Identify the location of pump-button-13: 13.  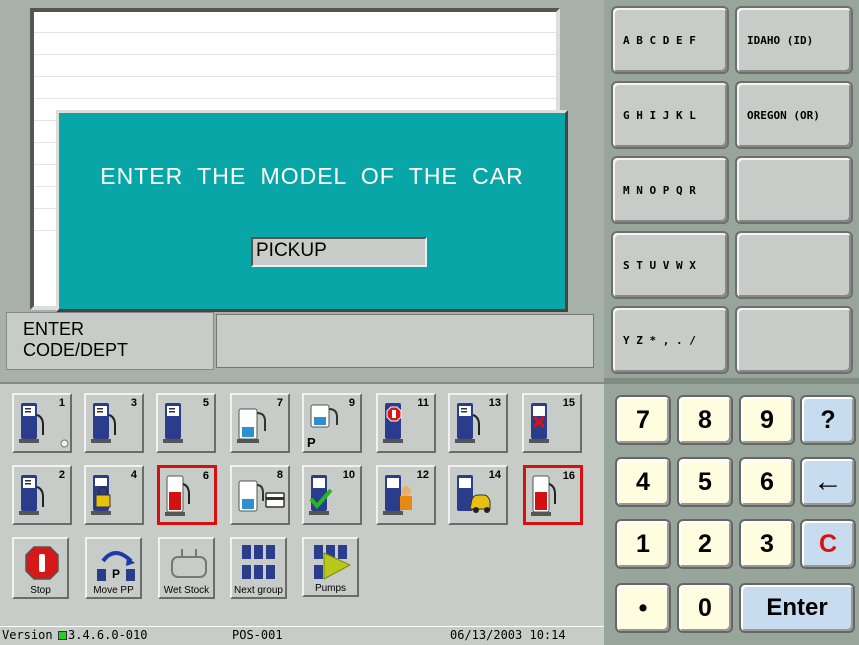
(478, 423).